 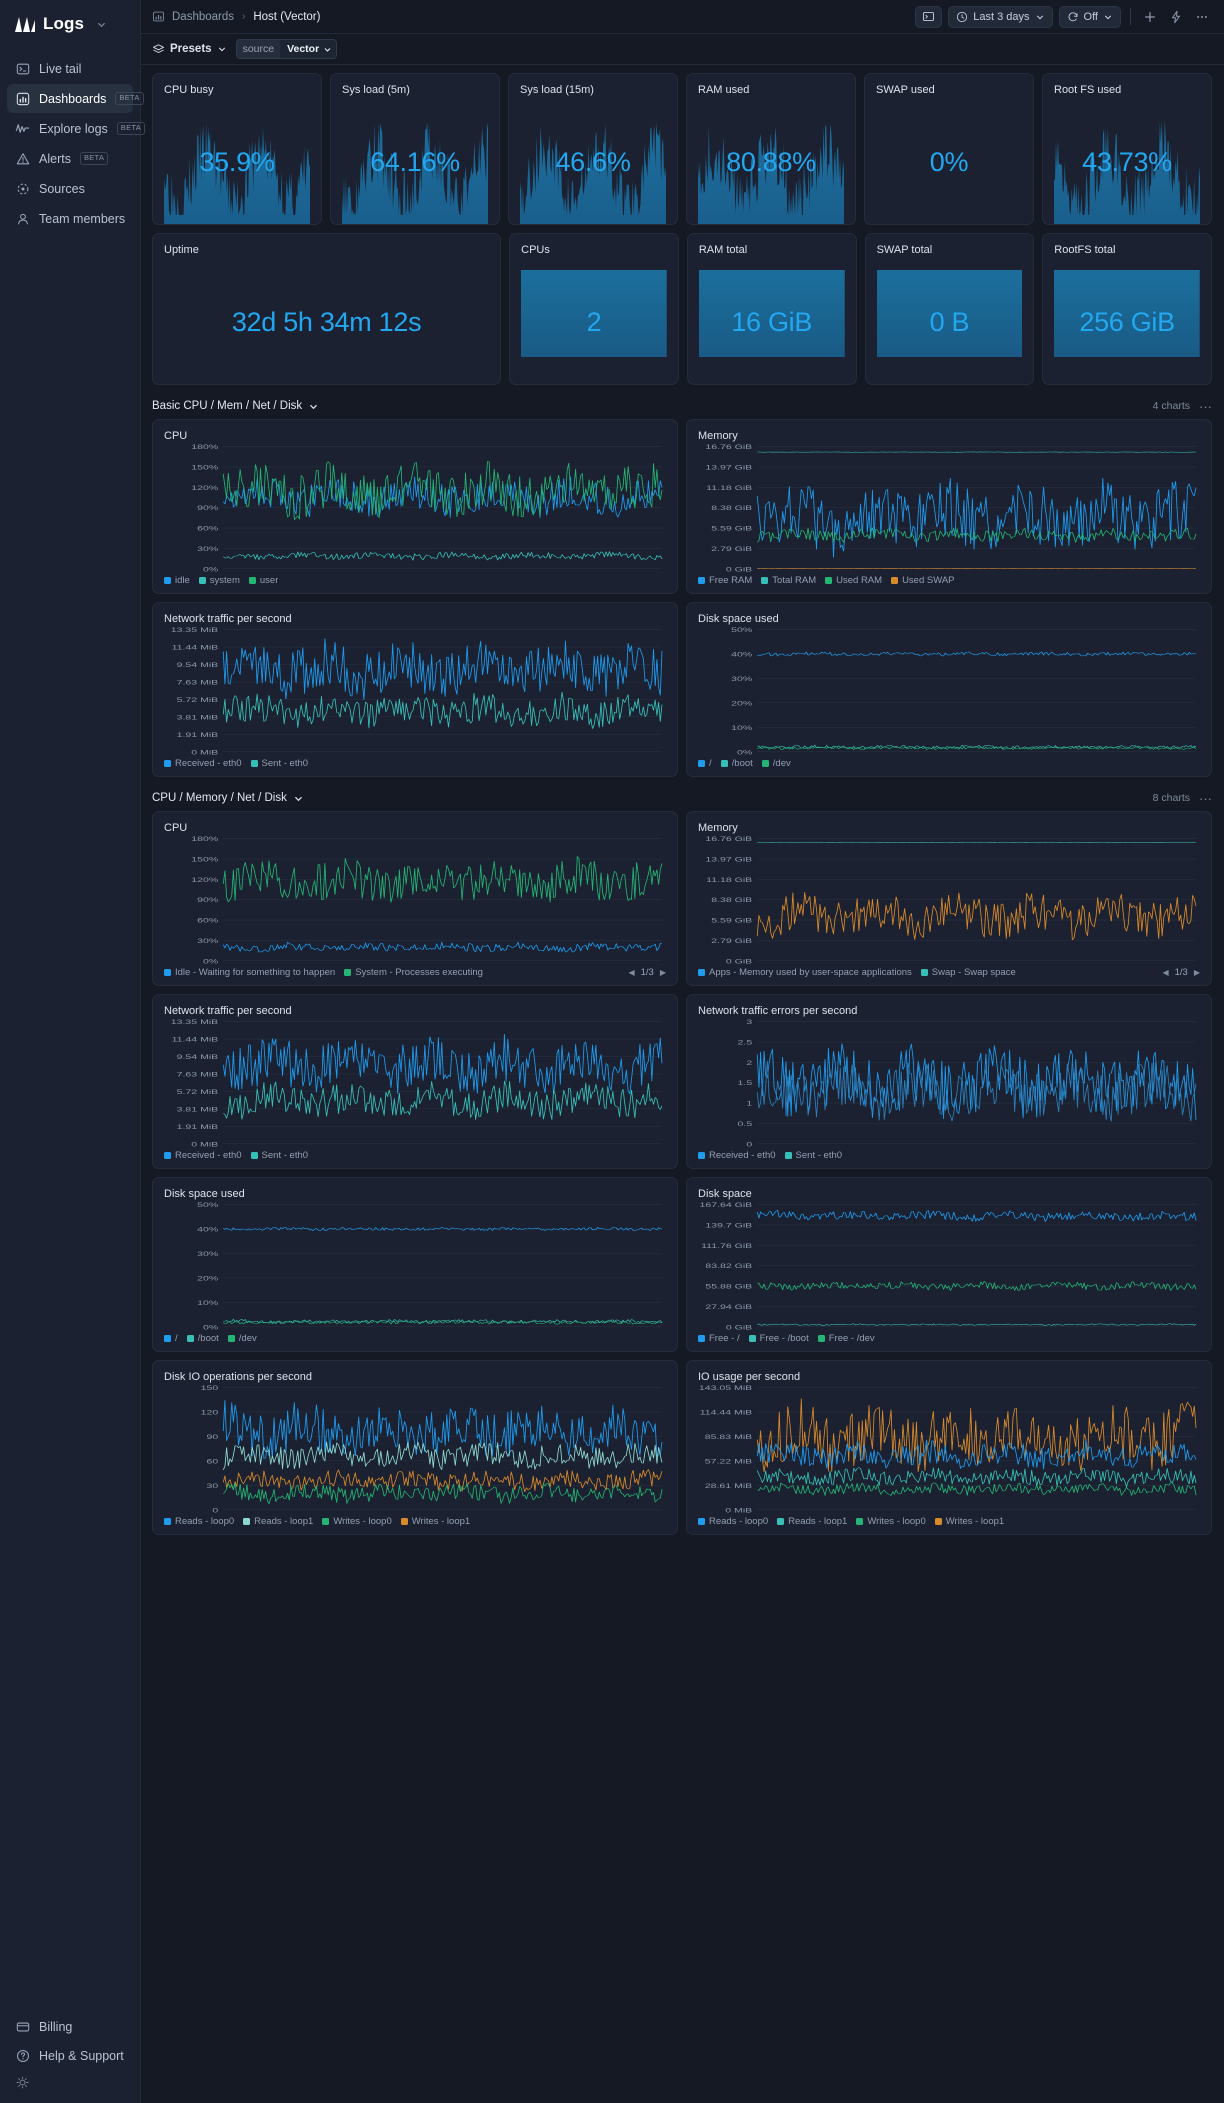 I want to click on brand-name: Logs, so click(x=64, y=23).